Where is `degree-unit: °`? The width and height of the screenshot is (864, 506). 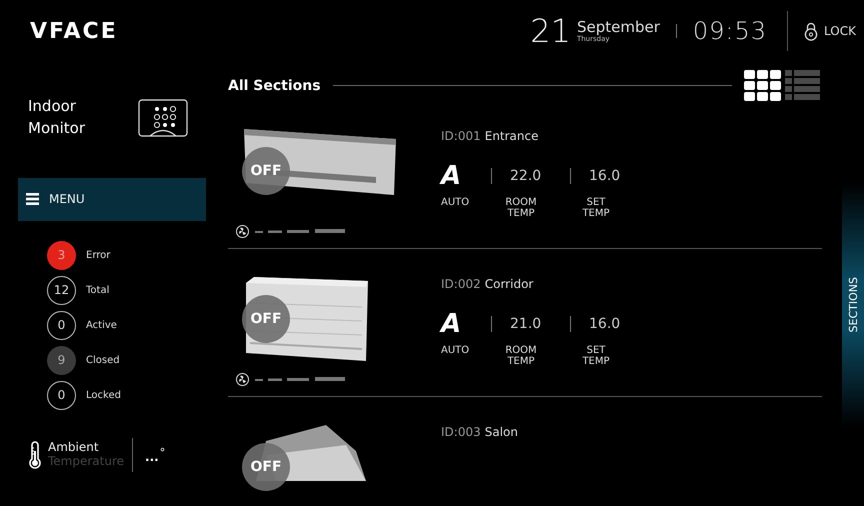
degree-unit: ° is located at coordinates (163, 452).